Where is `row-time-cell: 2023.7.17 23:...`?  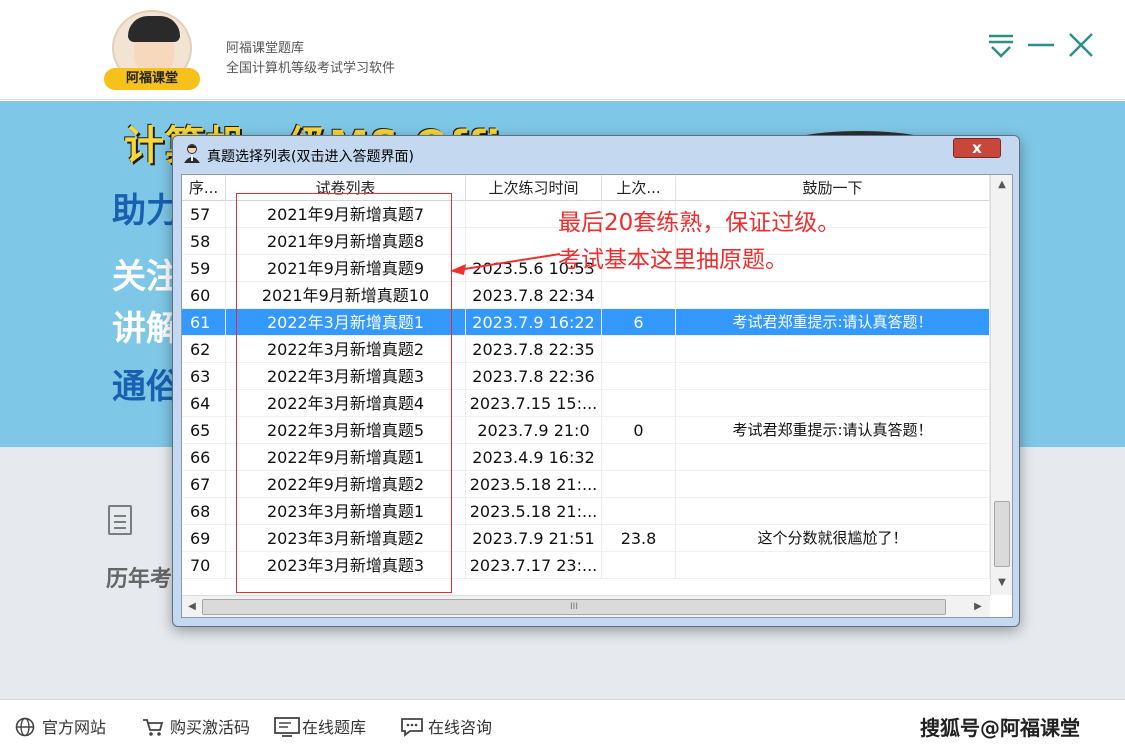
row-time-cell: 2023.7.17 23:... is located at coordinates (534, 565).